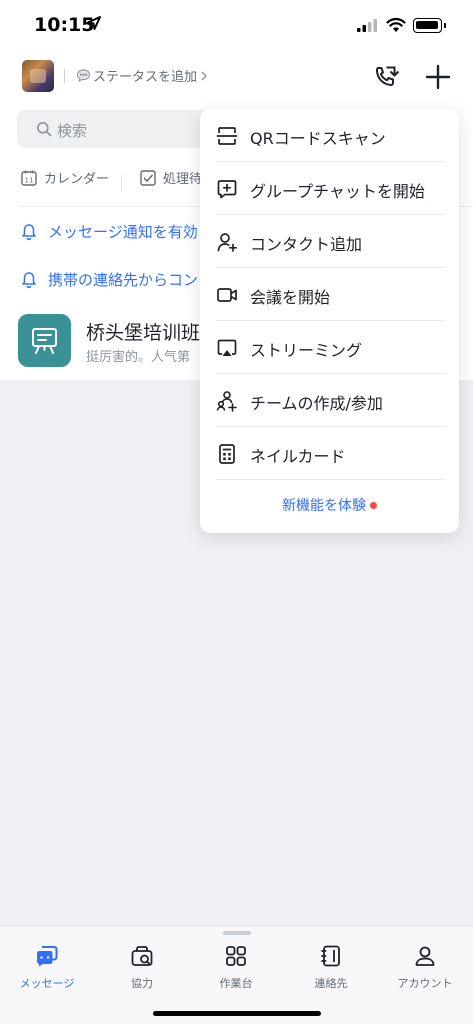  I want to click on workspace-icon, so click(236, 956).